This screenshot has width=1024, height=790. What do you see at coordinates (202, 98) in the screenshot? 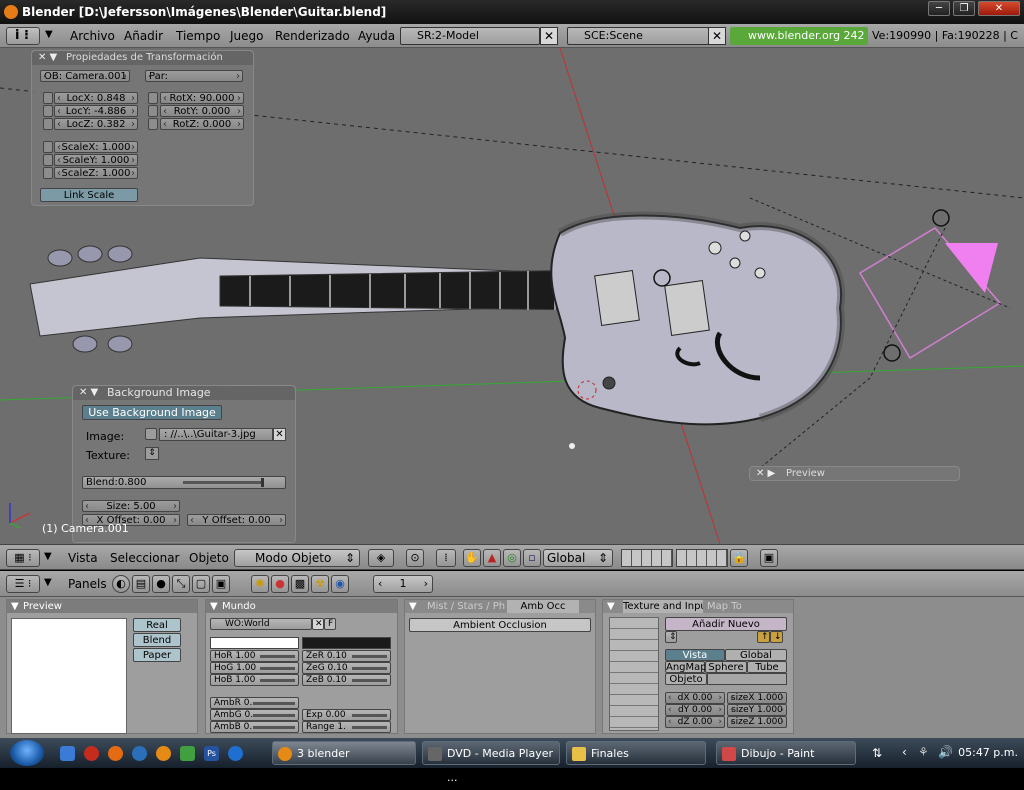
I see `rotx-field: RotX: 90.000` at bounding box center [202, 98].